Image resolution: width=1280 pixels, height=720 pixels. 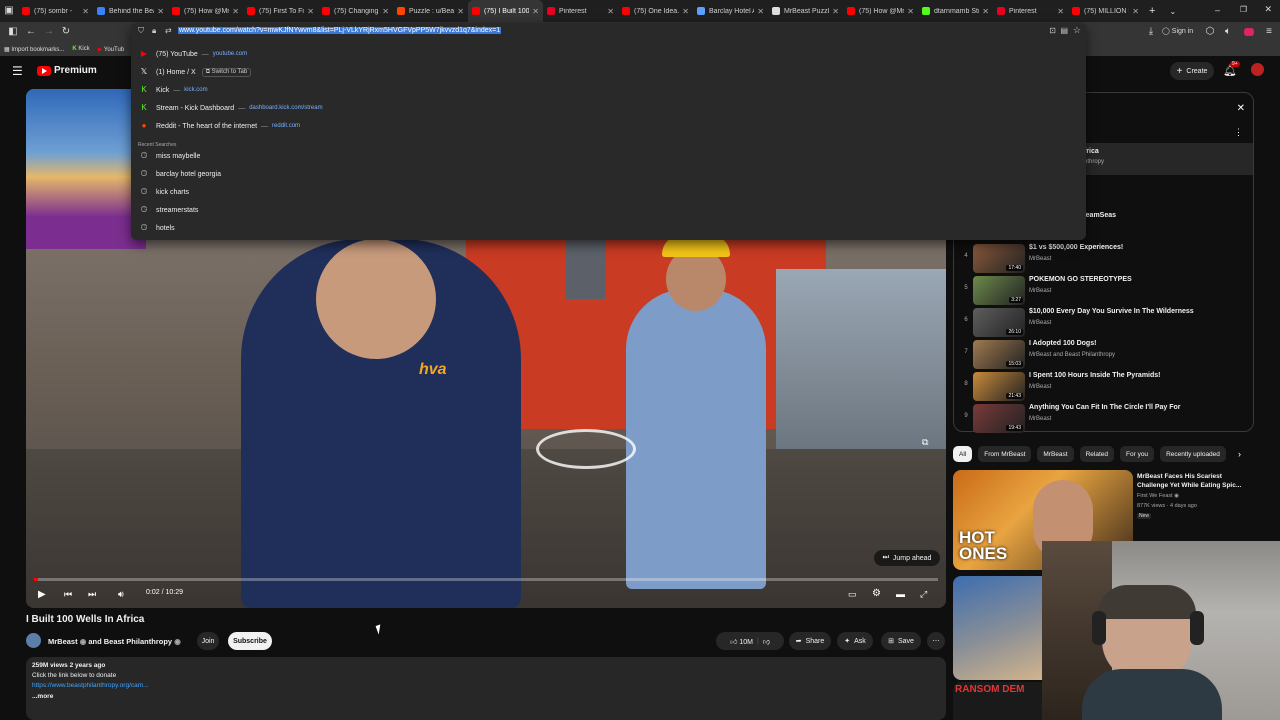 I want to click on page-action-icon: ⊡, so click(x=1052, y=30).